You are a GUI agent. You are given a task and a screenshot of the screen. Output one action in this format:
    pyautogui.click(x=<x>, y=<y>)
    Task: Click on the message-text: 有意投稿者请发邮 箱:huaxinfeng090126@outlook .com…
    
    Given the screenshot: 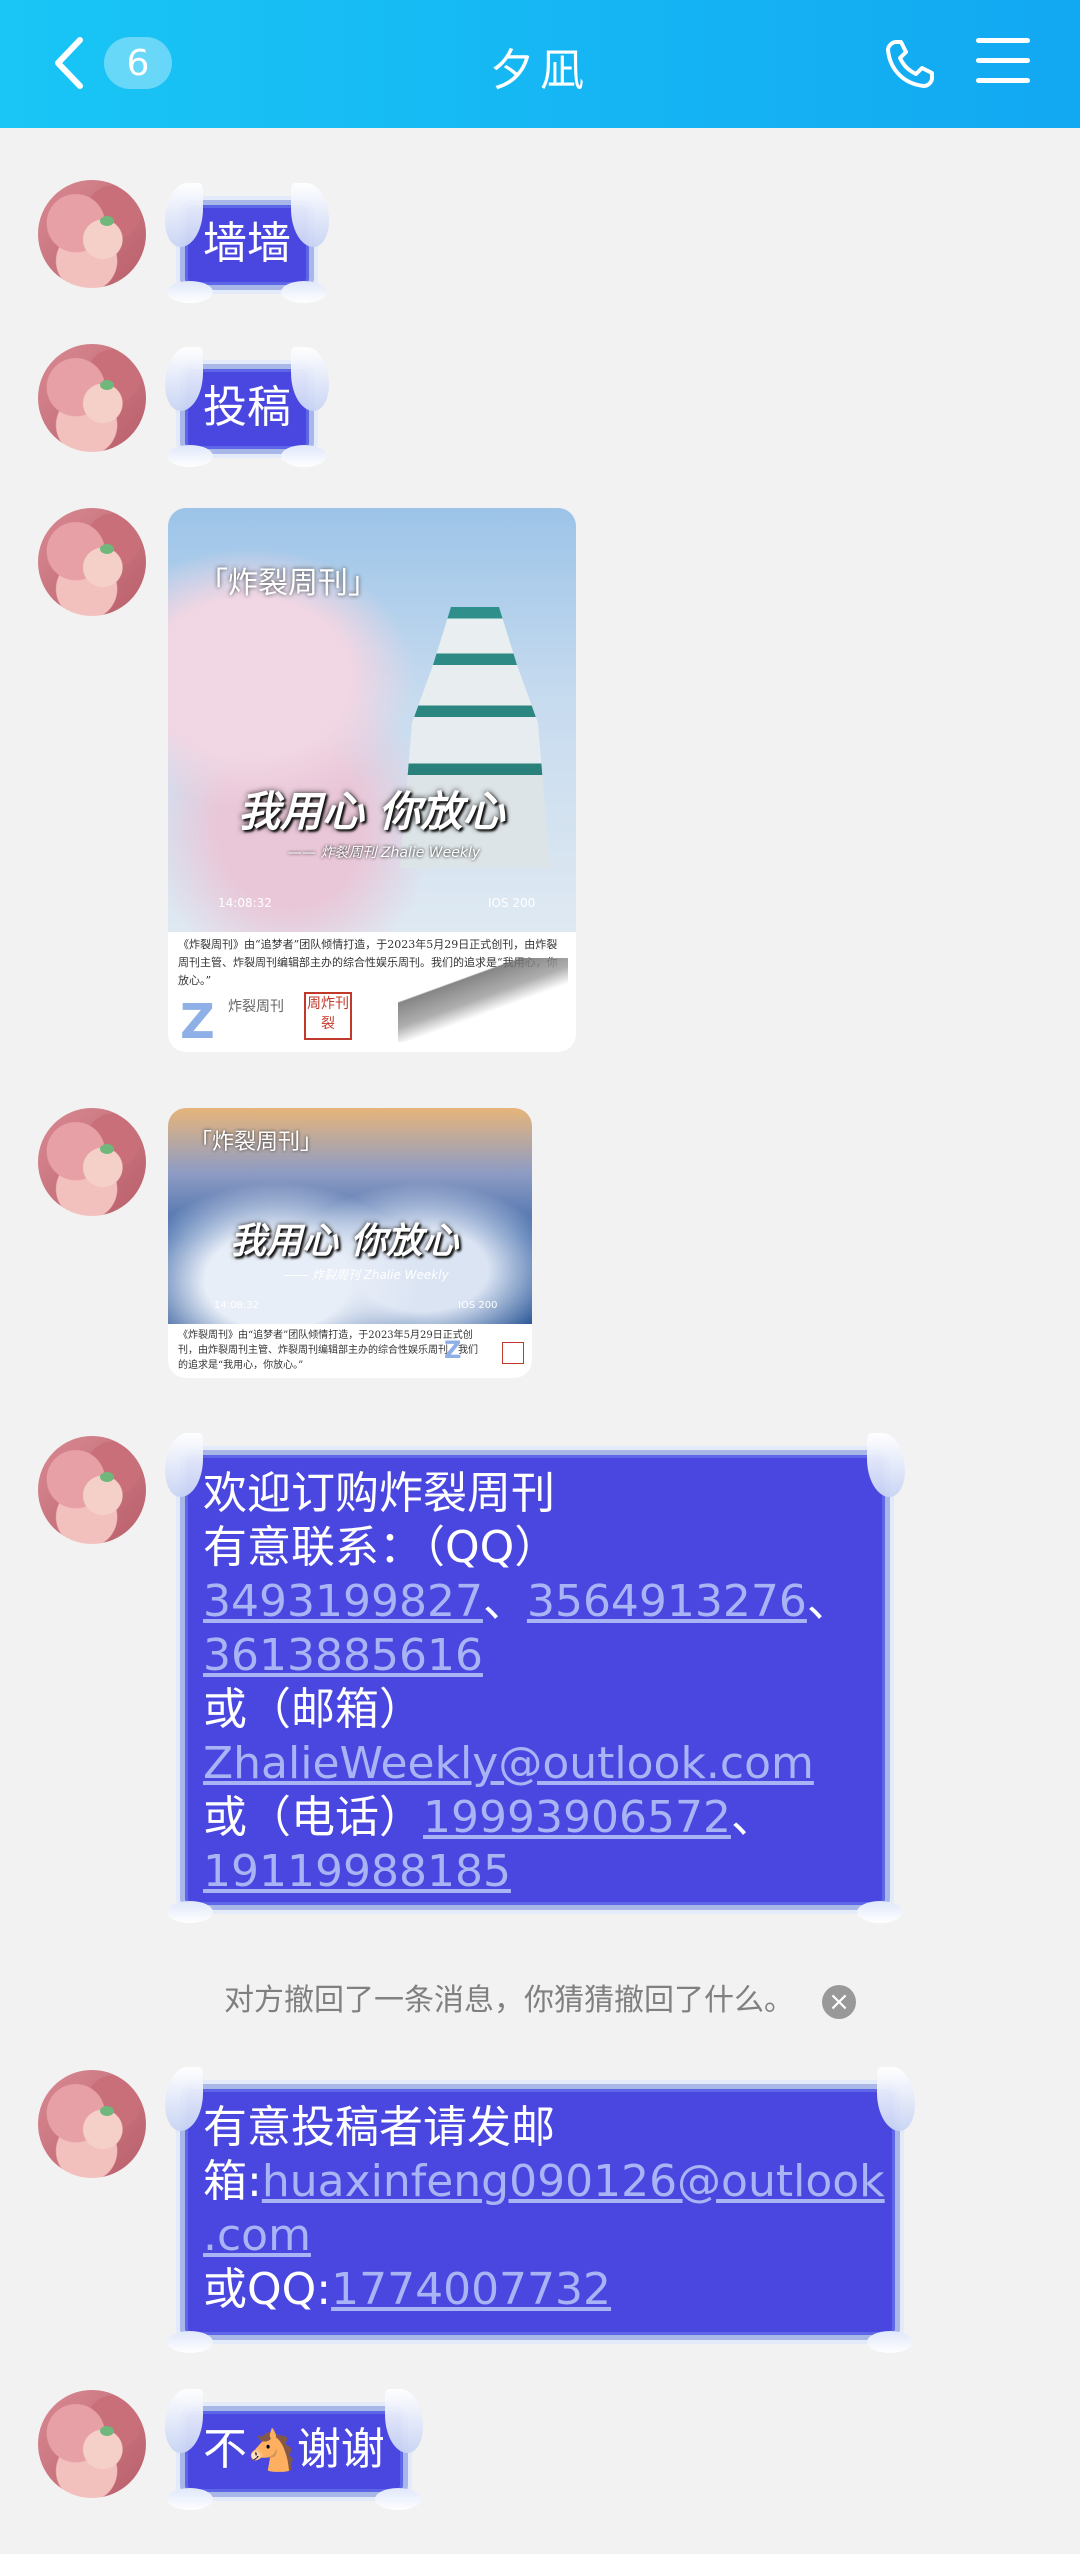 What is the action you would take?
    pyautogui.click(x=544, y=2208)
    